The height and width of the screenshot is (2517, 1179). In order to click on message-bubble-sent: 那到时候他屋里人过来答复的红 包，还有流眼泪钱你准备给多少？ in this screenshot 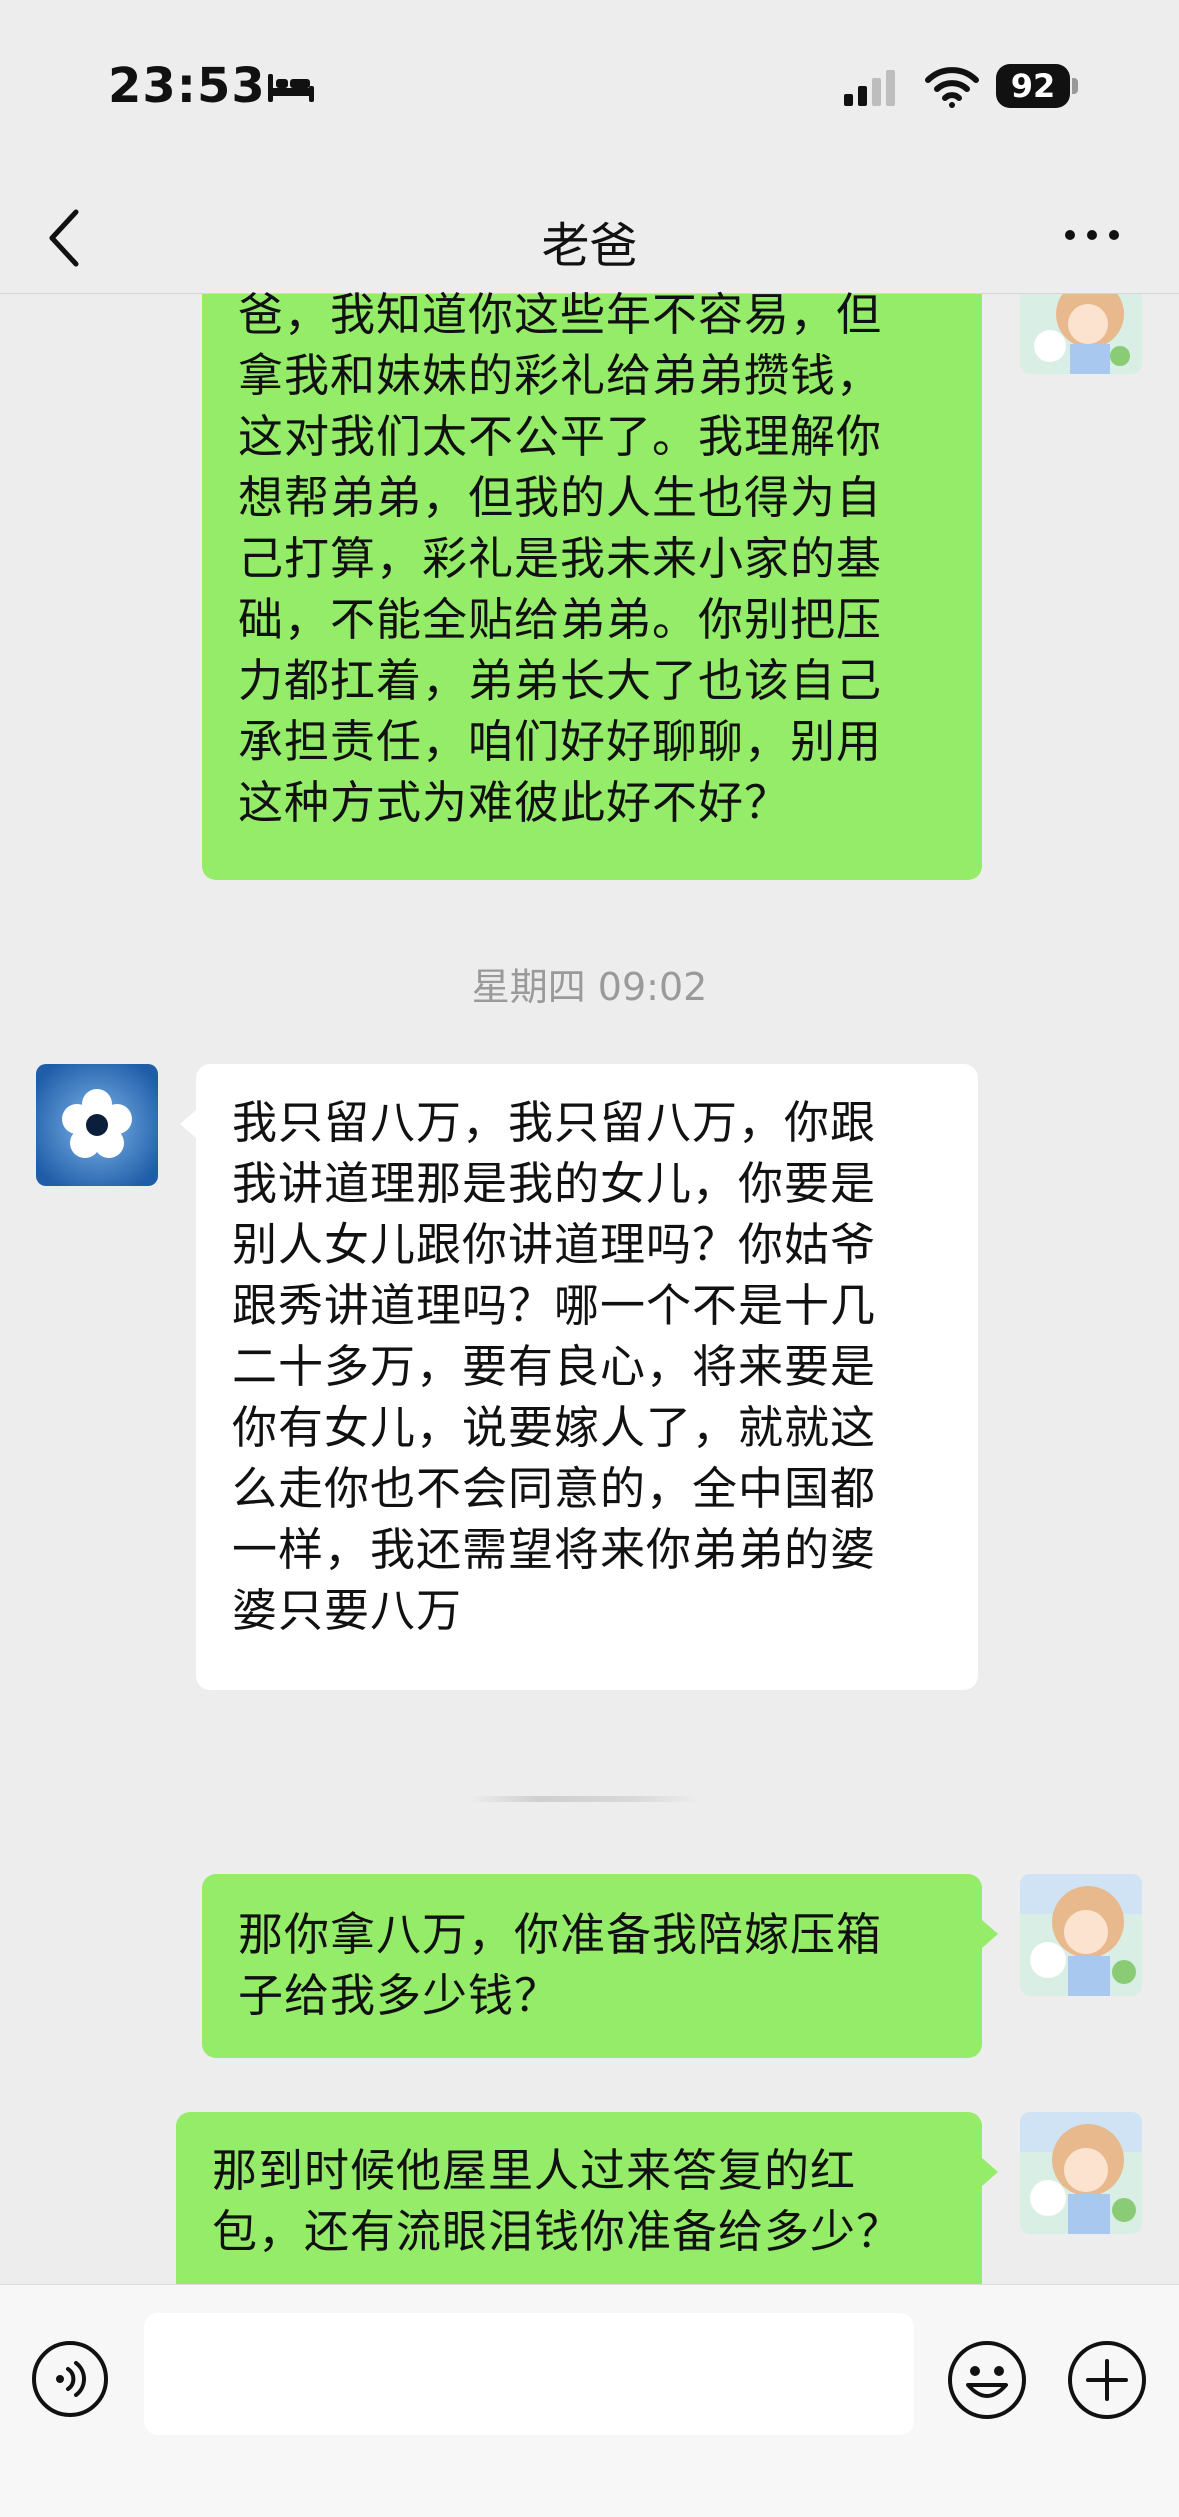, I will do `click(579, 2198)`.